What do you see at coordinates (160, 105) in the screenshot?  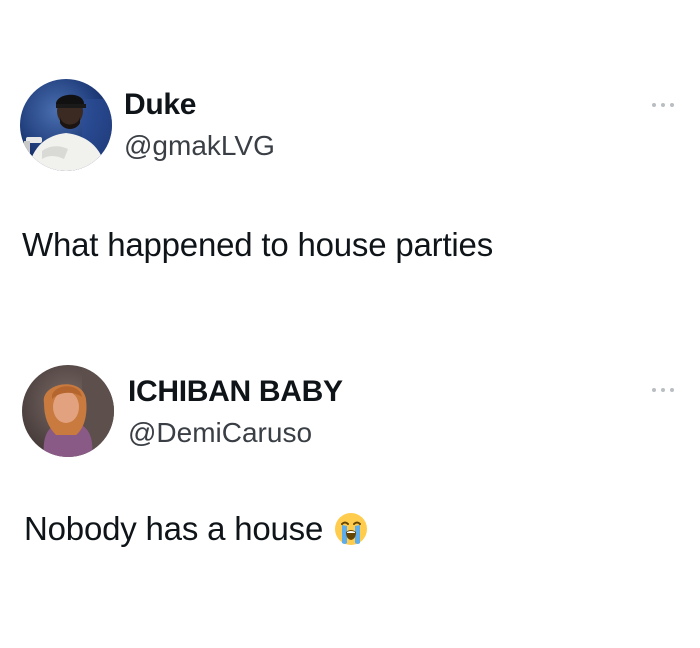 I see `display-name: Duke` at bounding box center [160, 105].